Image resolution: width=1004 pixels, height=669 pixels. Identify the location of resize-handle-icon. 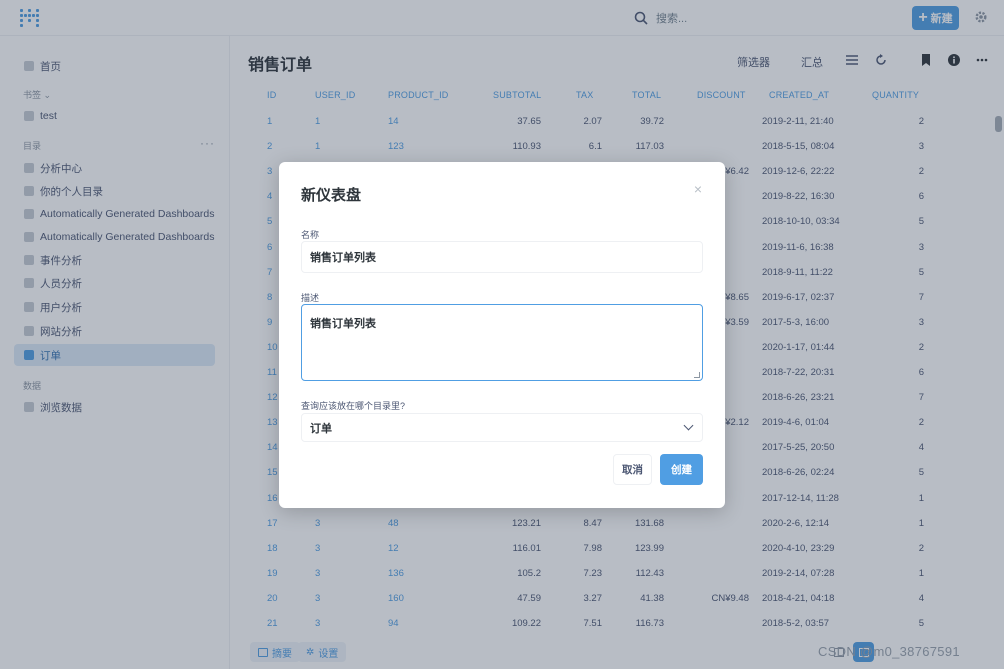
(697, 375).